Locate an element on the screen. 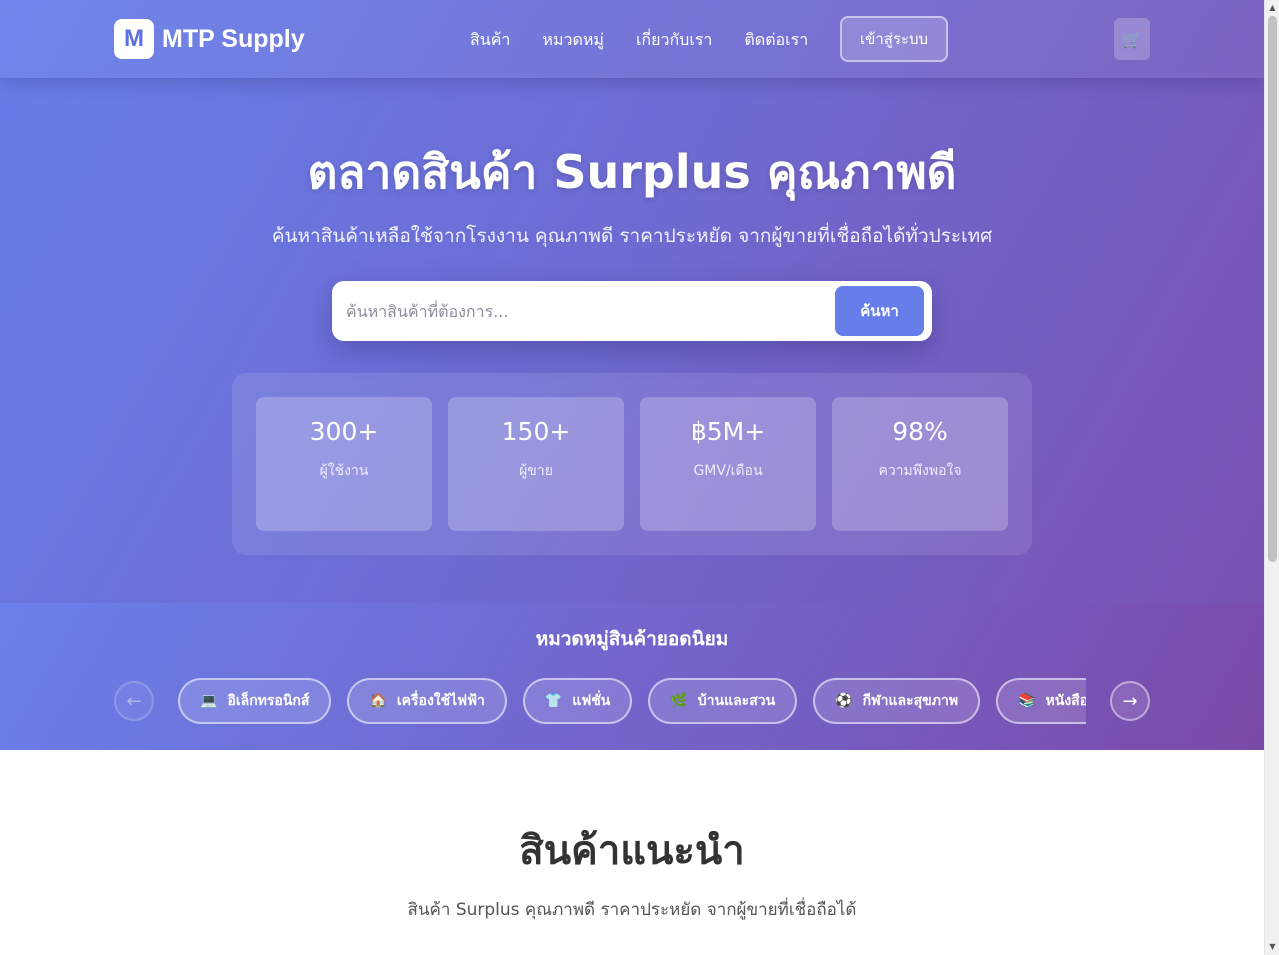 The width and height of the screenshot is (1279, 955). category-label: กีฬาและสุขภาพ is located at coordinates (910, 701).